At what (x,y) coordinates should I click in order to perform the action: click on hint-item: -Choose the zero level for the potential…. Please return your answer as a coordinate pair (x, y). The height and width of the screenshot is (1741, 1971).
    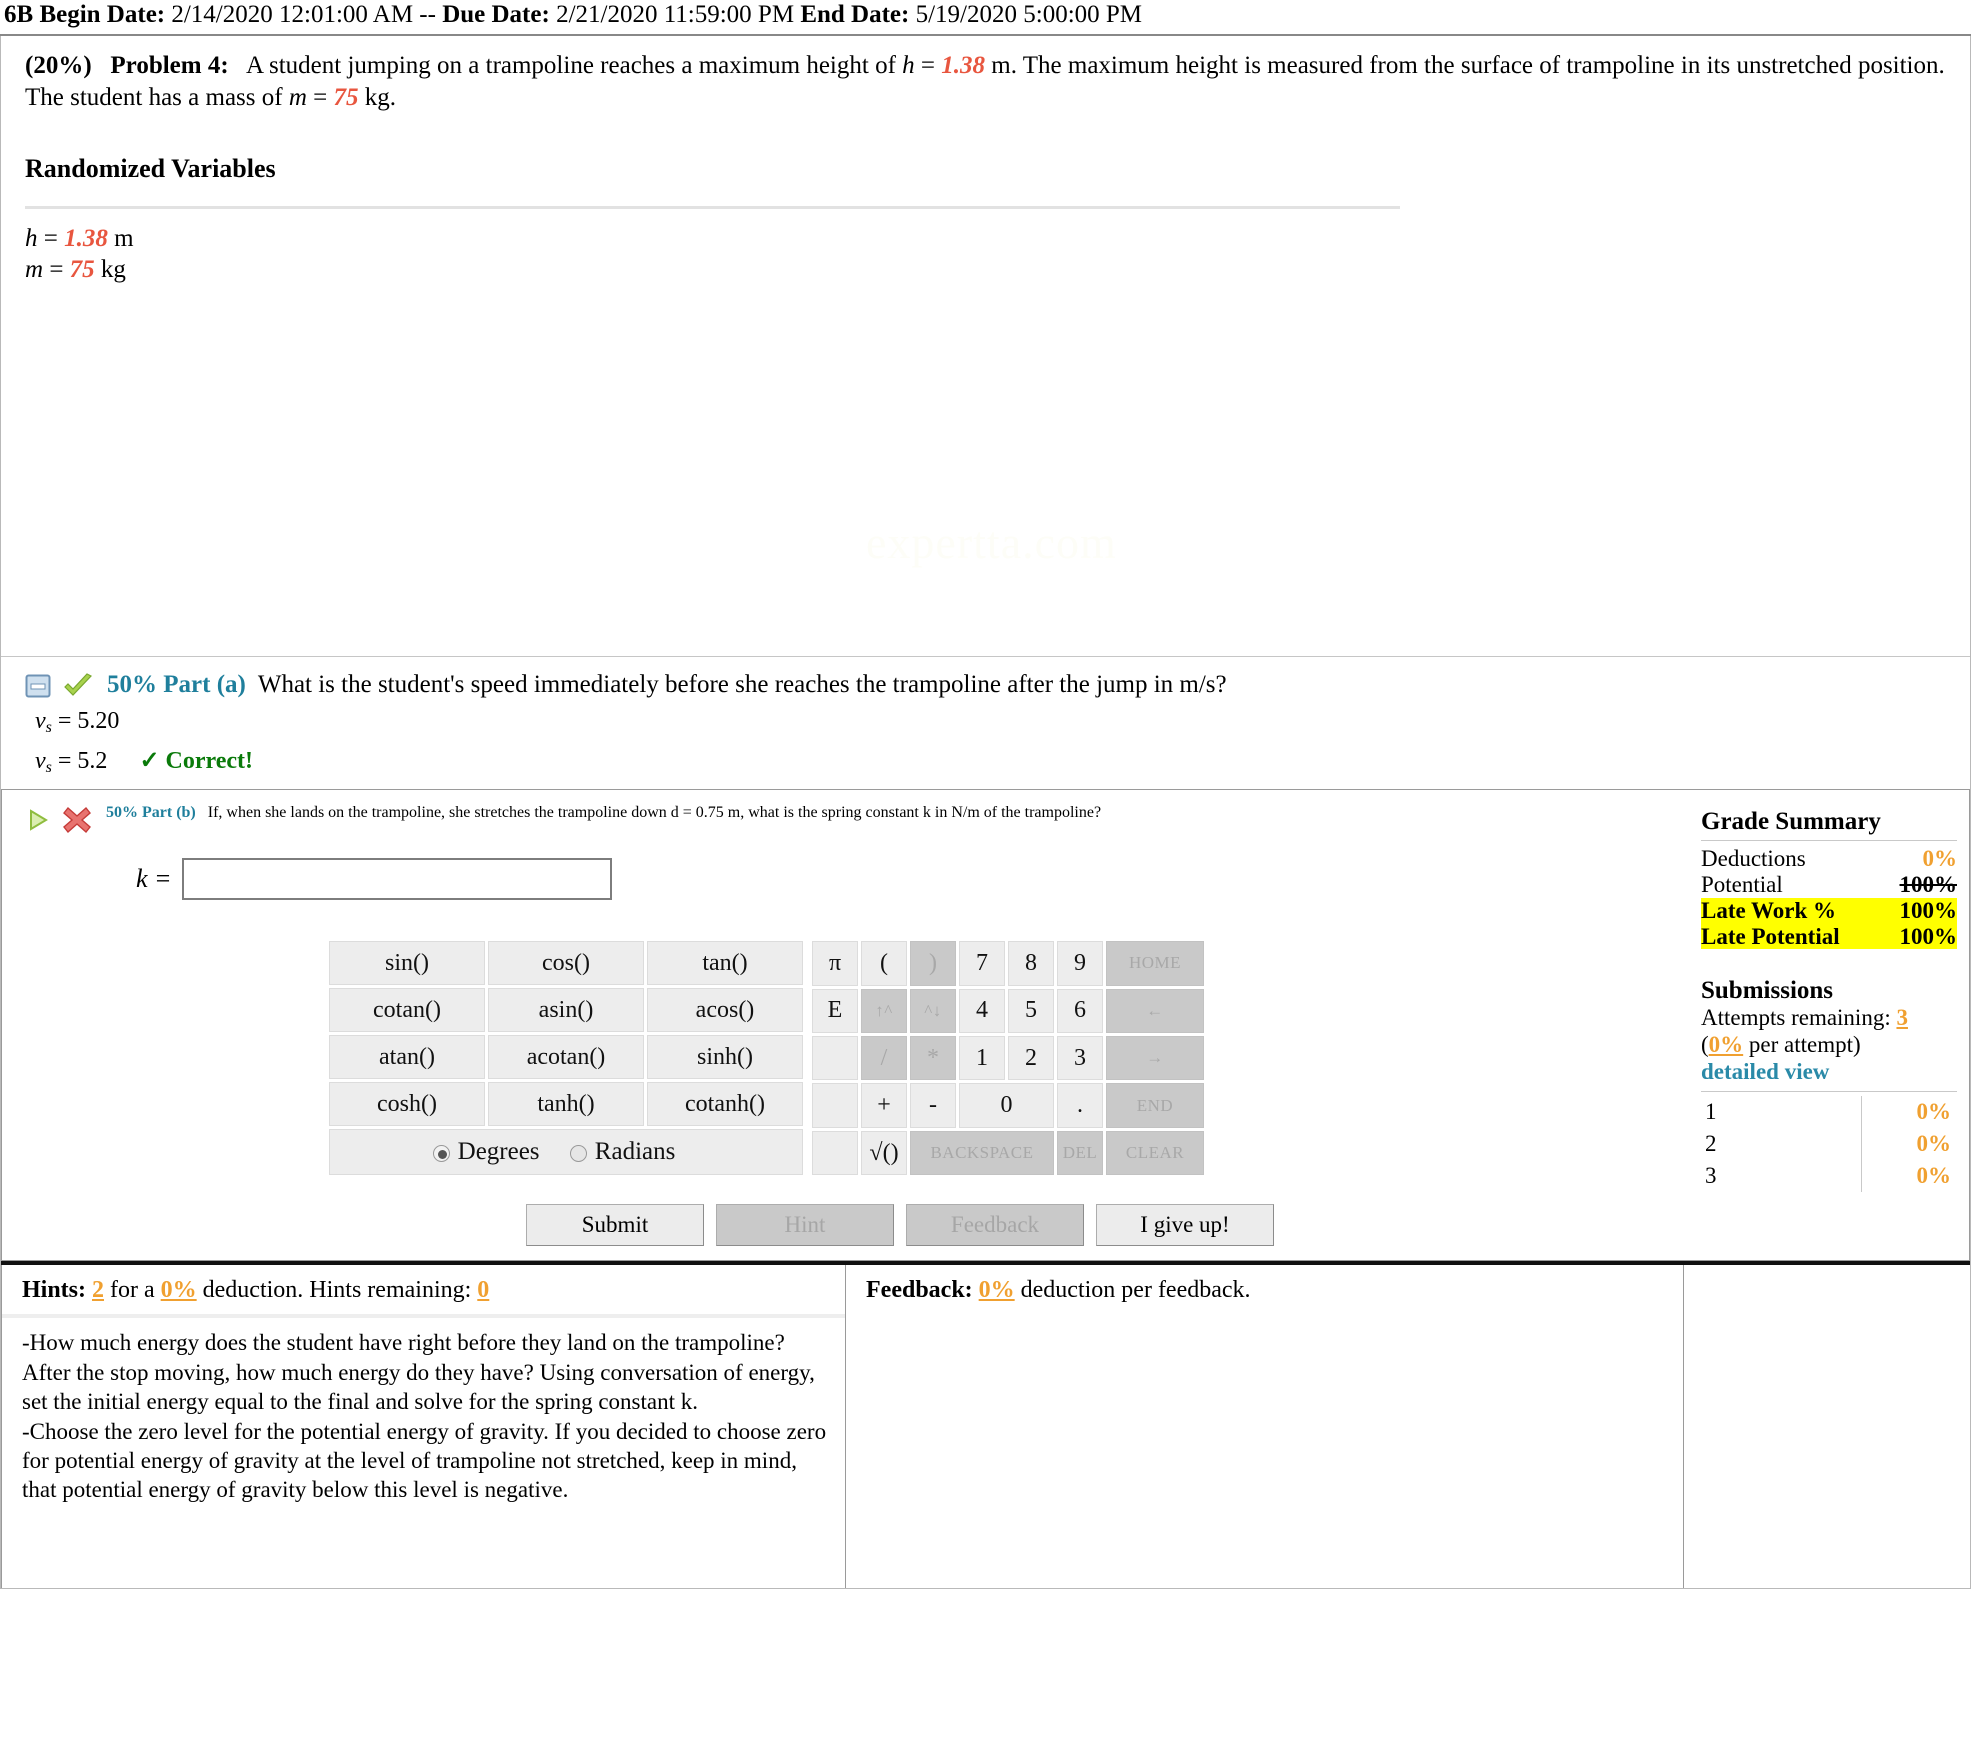
    Looking at the image, I should click on (424, 1460).